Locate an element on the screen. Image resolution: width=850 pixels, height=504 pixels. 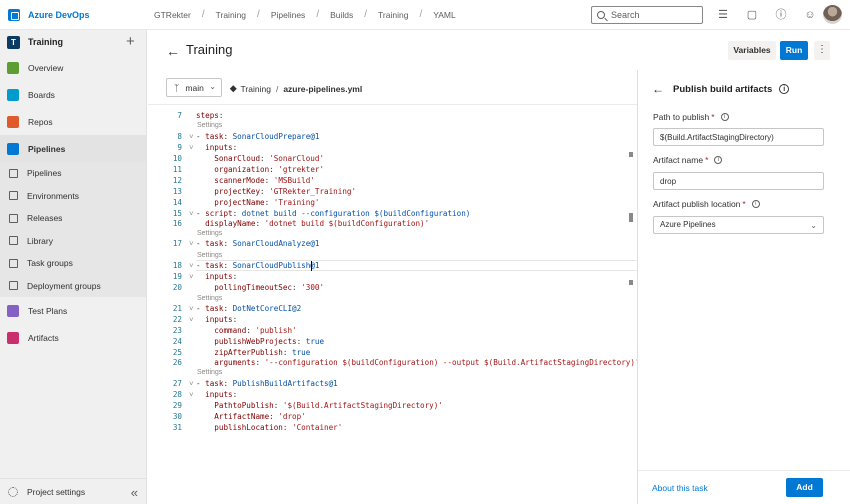
code-line: 8 ˅ - task: SonarCloudPrepare@1 is located at coordinates (392, 137).